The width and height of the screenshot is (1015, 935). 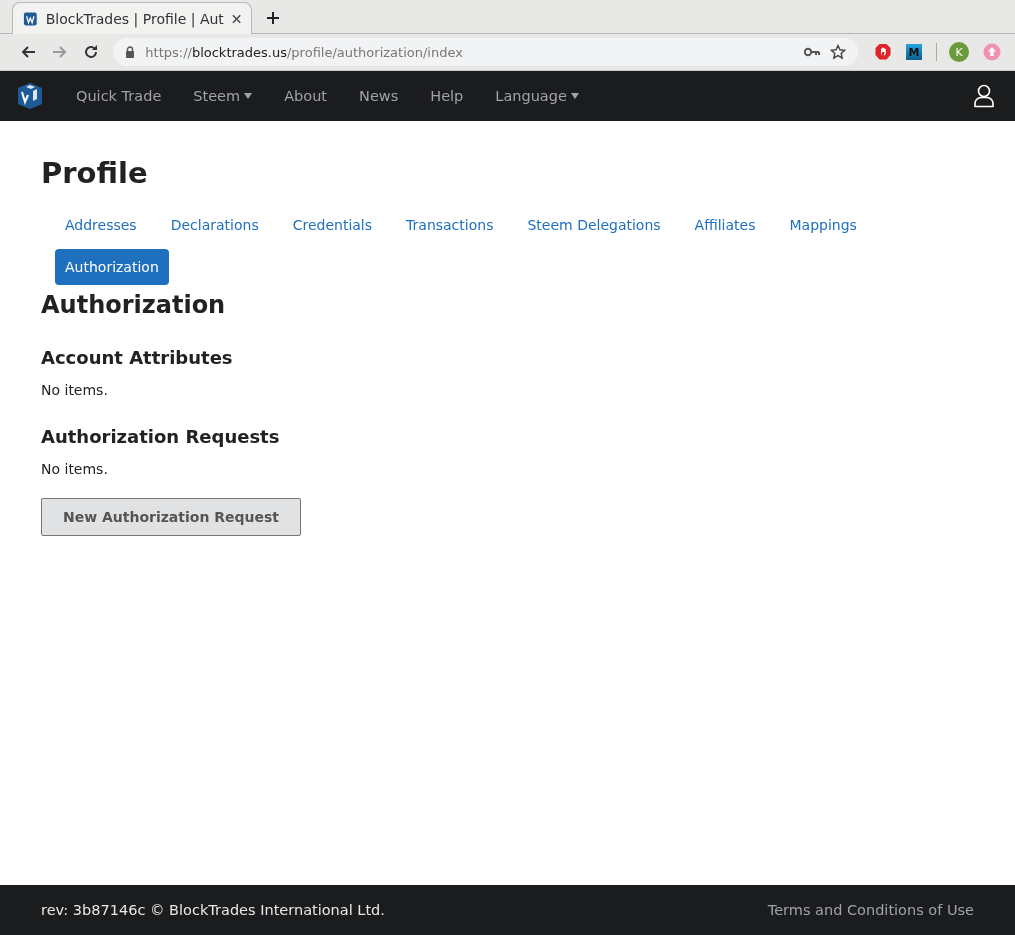 What do you see at coordinates (112, 267) in the screenshot?
I see `profile-tab: Authorization` at bounding box center [112, 267].